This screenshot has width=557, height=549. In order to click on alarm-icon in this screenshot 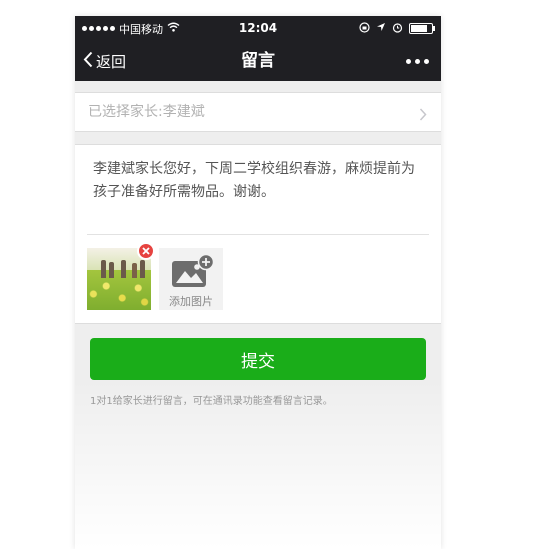, I will do `click(397, 29)`.